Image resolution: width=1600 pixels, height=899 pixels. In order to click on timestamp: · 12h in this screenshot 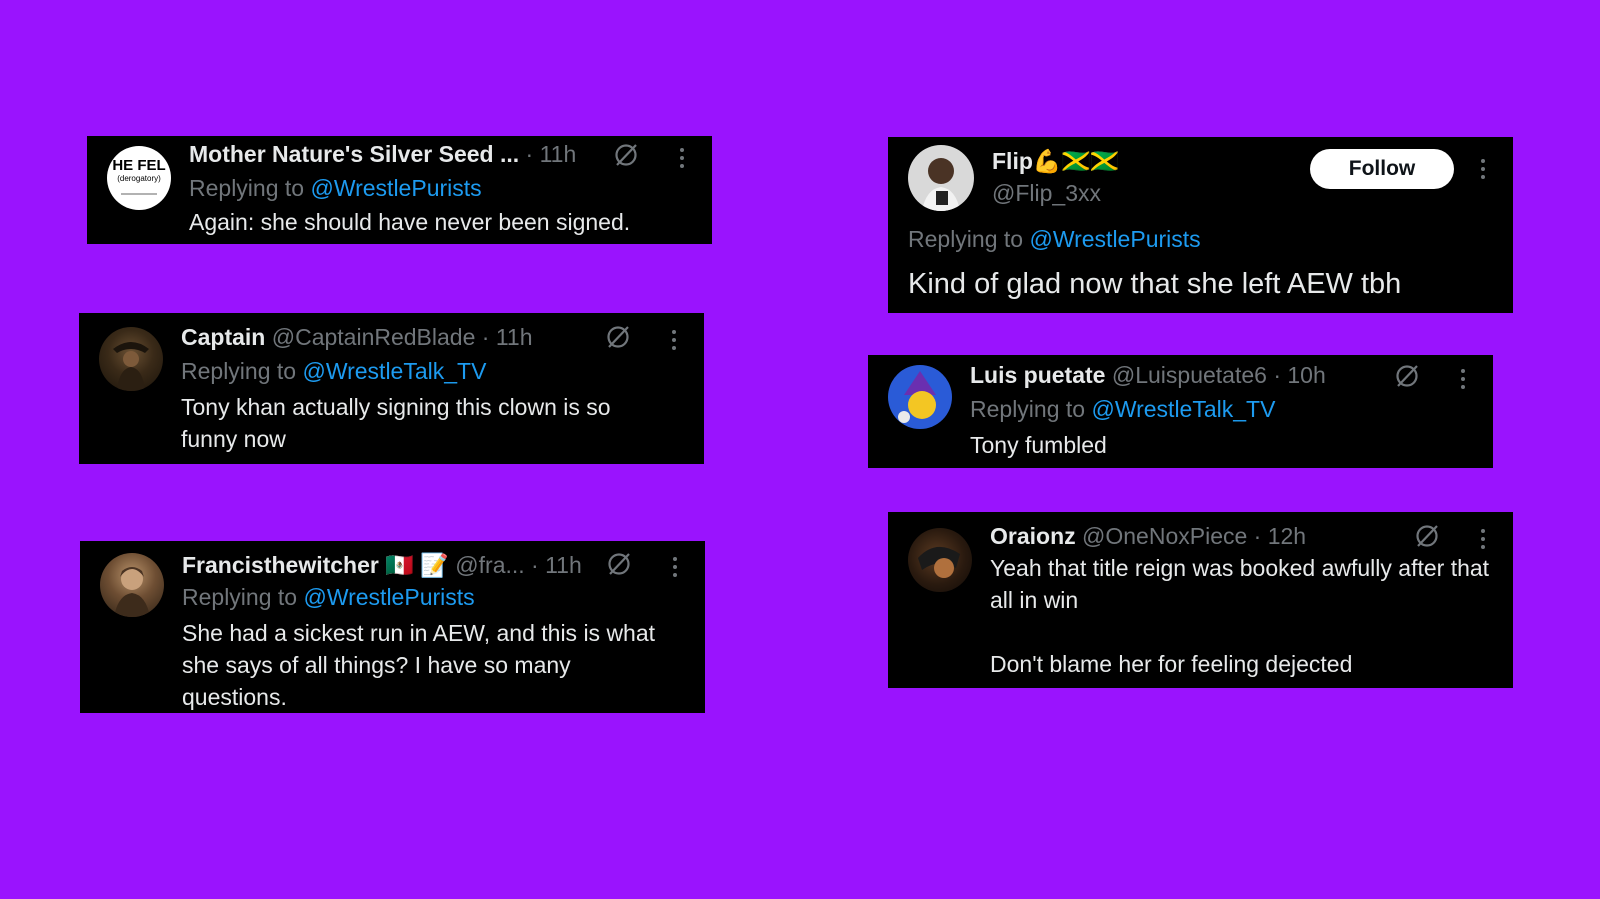, I will do `click(1280, 536)`.